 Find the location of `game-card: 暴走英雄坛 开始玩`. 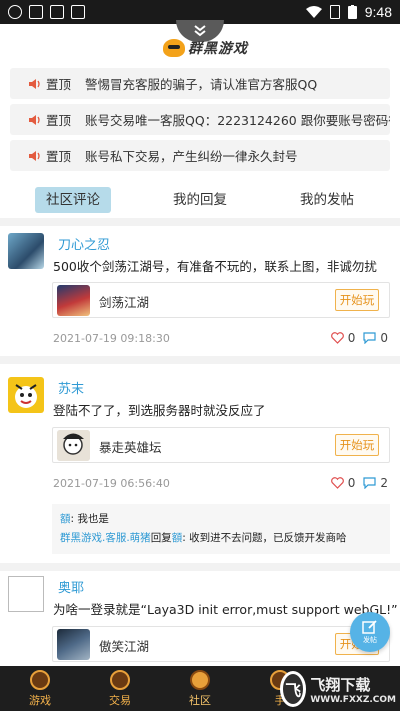

game-card: 暴走英雄坛 开始玩 is located at coordinates (221, 445).